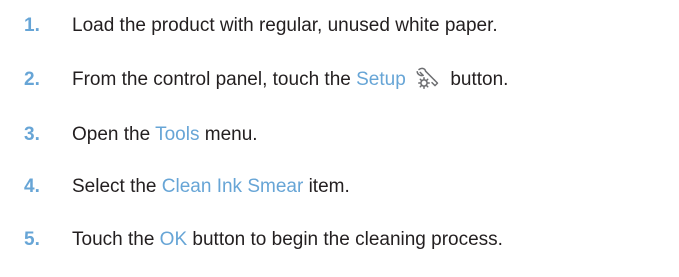 The width and height of the screenshot is (679, 277). Describe the element at coordinates (381, 79) in the screenshot. I see `setup-term: Setup` at that location.